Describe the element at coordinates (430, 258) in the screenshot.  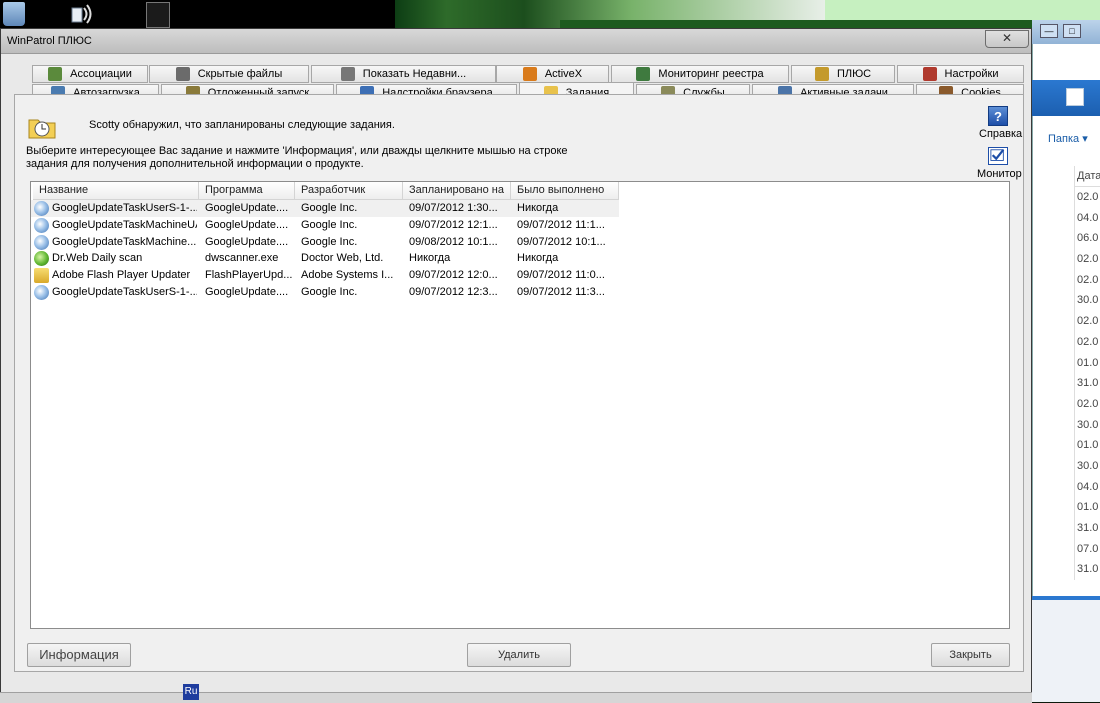
I see `cell-scheduled: Никогда` at that location.